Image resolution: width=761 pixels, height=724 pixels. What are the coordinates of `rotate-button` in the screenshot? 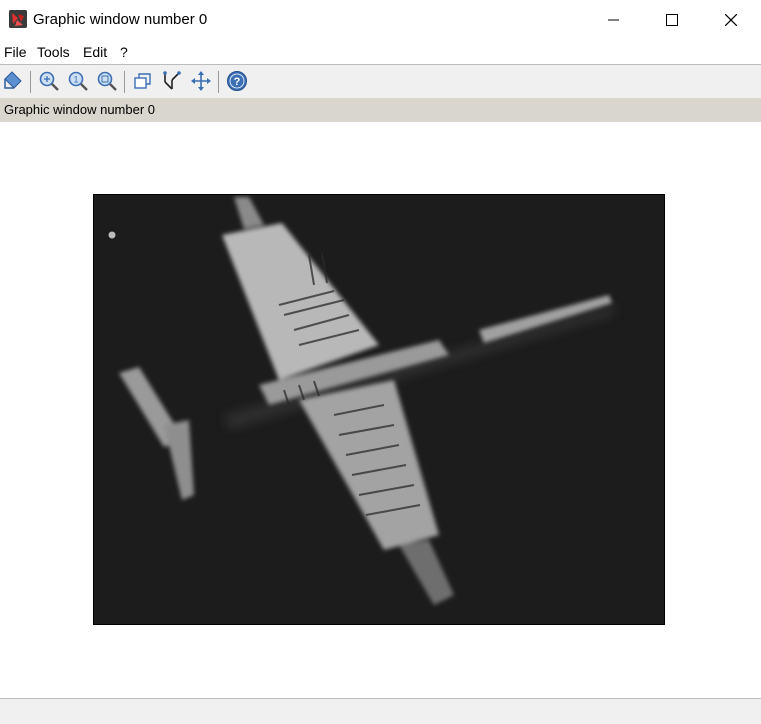 It's located at (143, 81).